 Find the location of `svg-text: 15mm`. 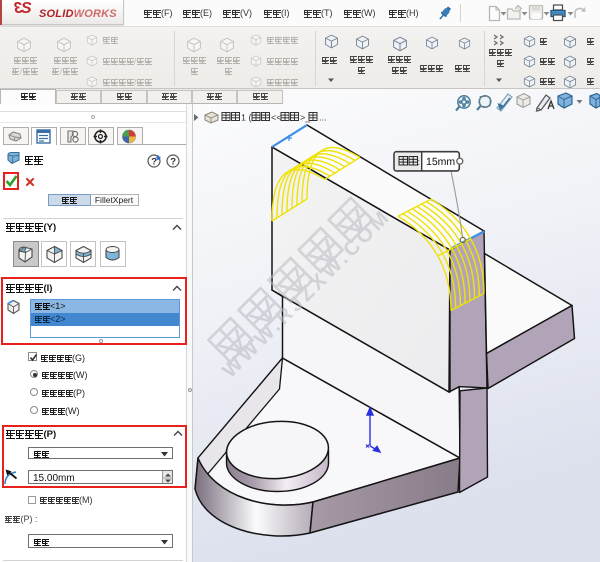

svg-text: 15mm is located at coordinates (440, 162).